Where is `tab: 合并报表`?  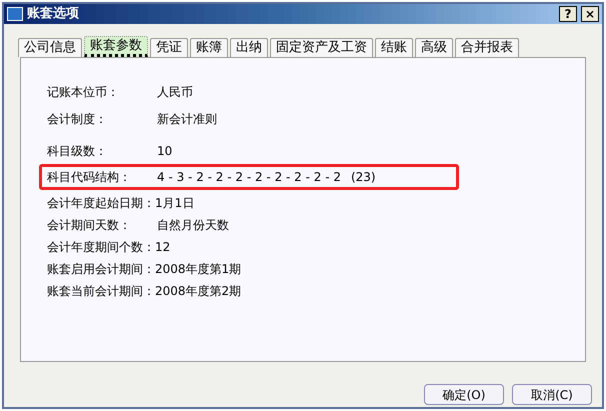 tab: 合并报表 is located at coordinates (487, 47).